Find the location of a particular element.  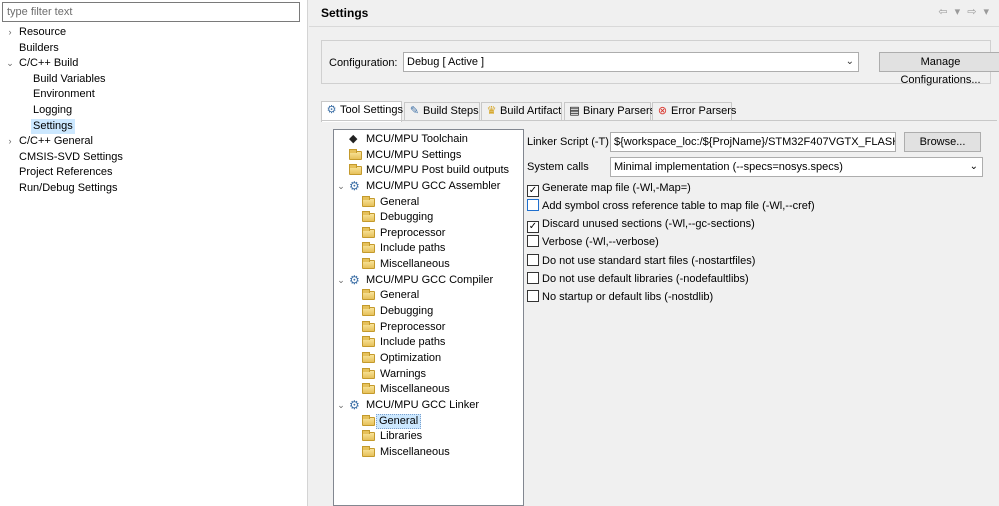

tree-item-cpp-general: › C/C++ General is located at coordinates (154, 142).